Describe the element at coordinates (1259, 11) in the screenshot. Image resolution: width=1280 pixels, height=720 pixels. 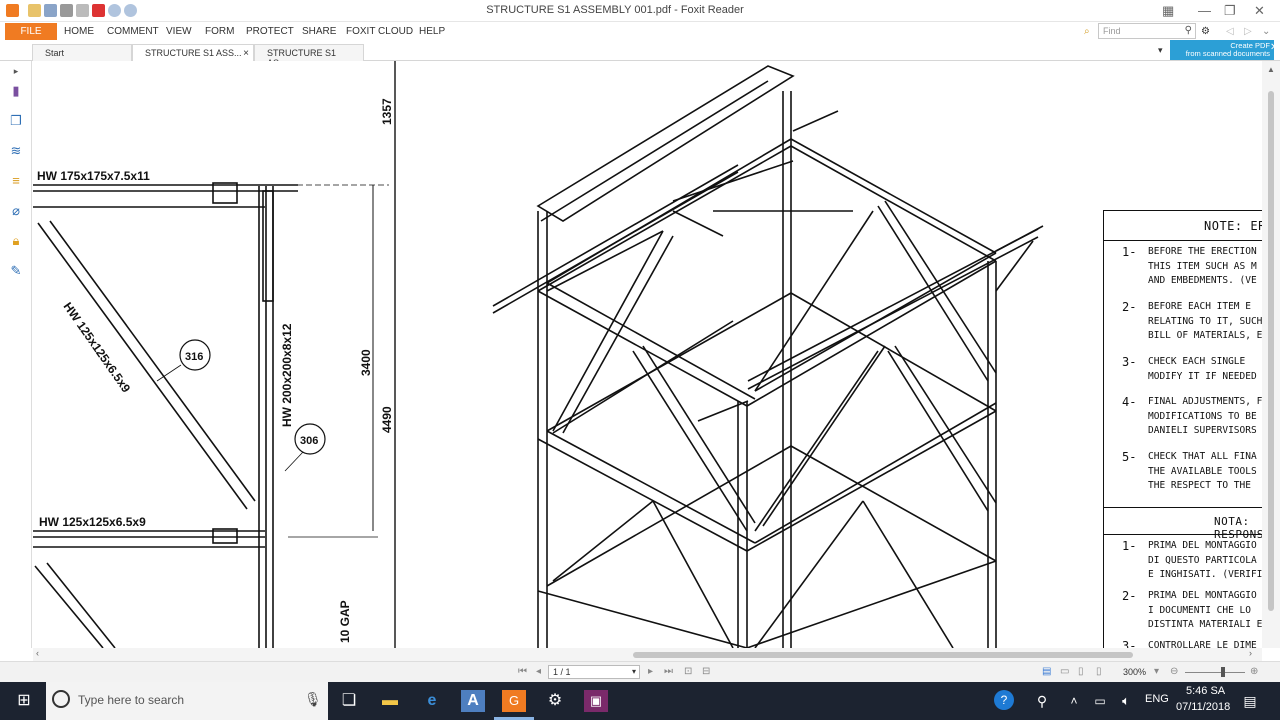
I see `close-icon: ✕` at that location.